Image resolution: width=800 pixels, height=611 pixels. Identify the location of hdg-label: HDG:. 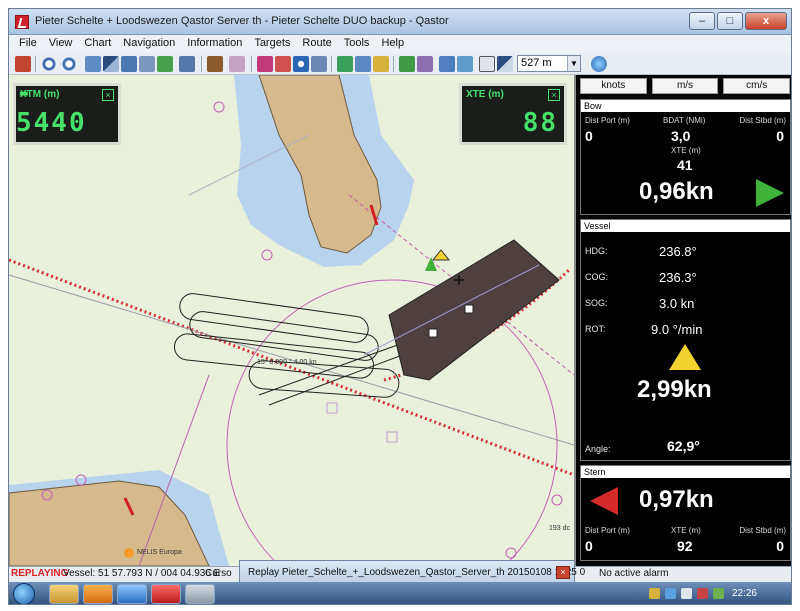
(596, 251).